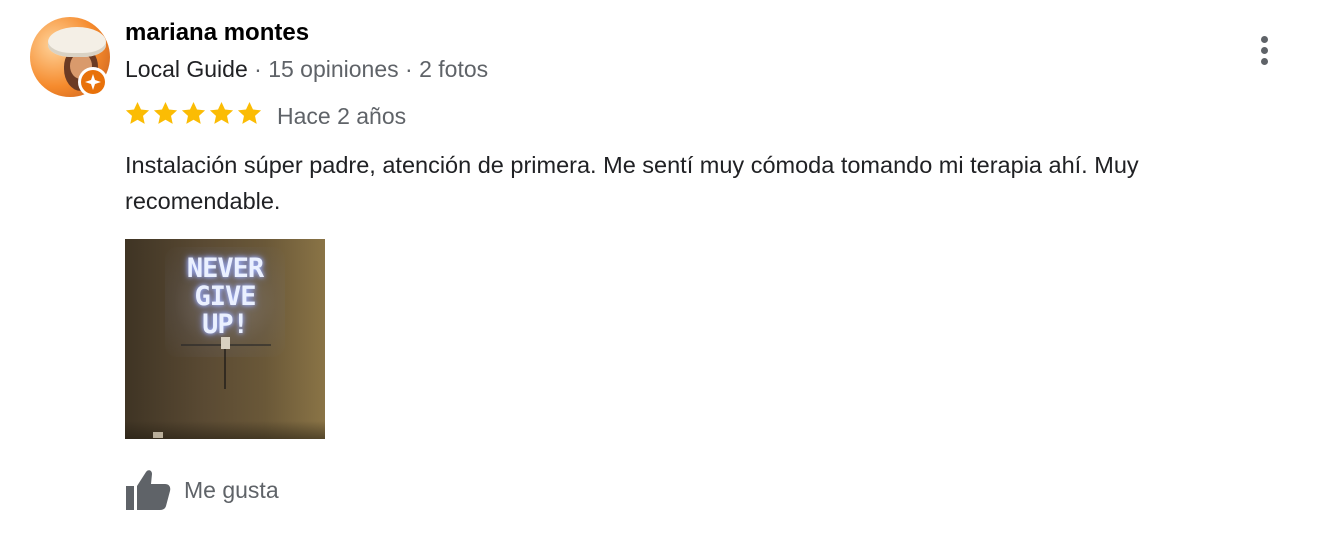 The width and height of the screenshot is (1332, 536). What do you see at coordinates (93, 82) in the screenshot?
I see `local-guide-badge-icon` at bounding box center [93, 82].